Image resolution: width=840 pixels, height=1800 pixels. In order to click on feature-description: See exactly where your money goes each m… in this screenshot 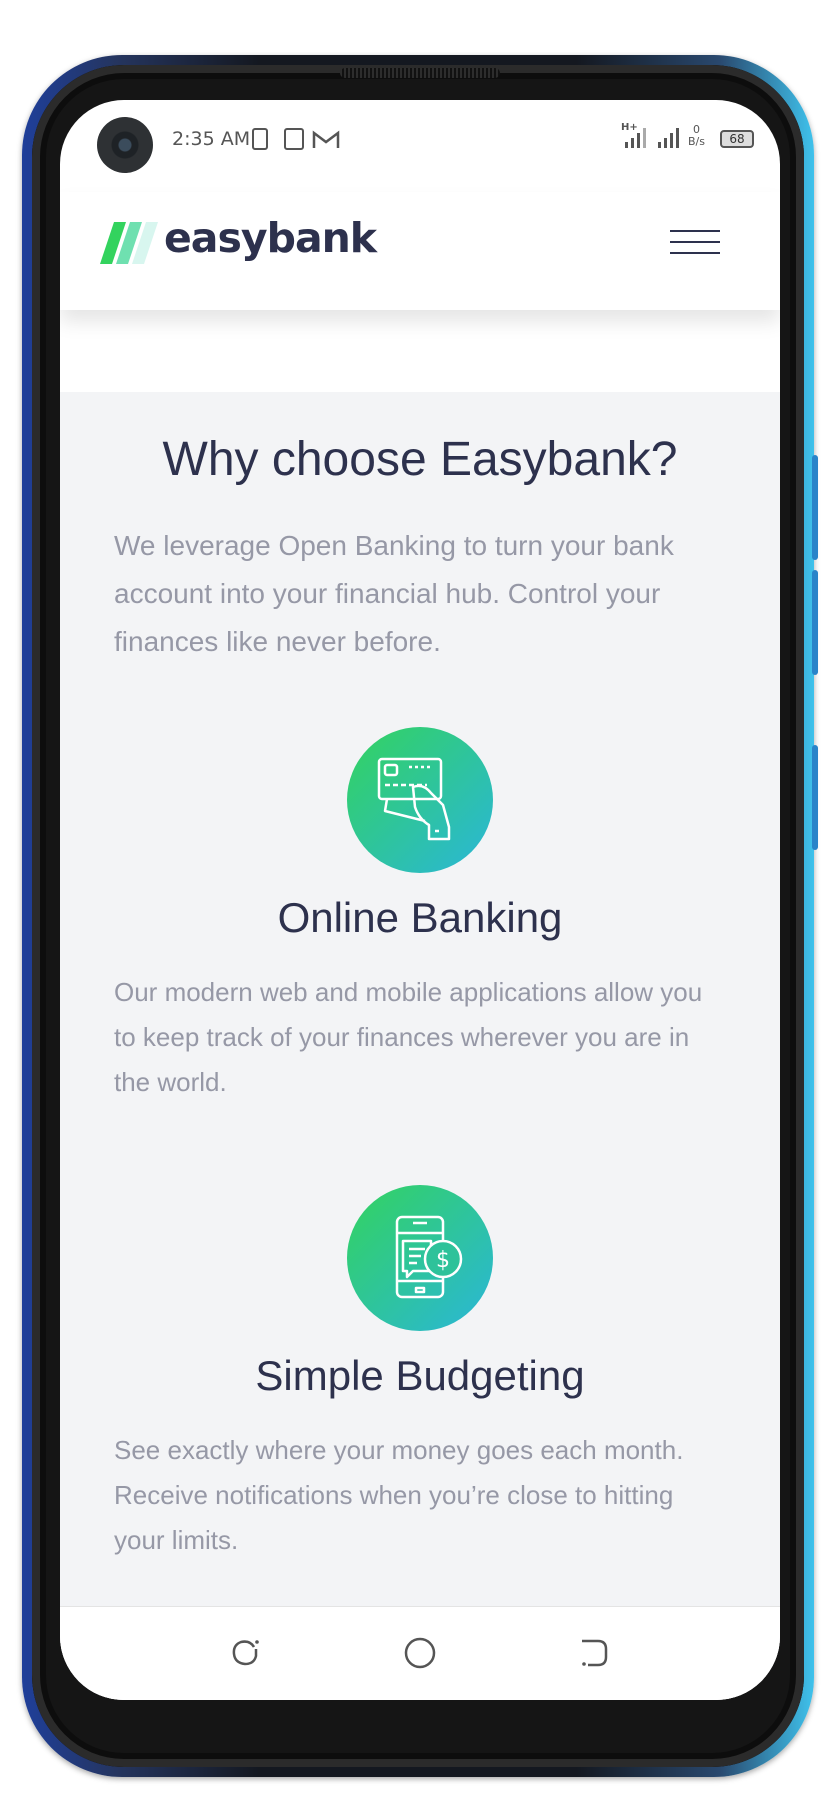, I will do `click(399, 1495)`.